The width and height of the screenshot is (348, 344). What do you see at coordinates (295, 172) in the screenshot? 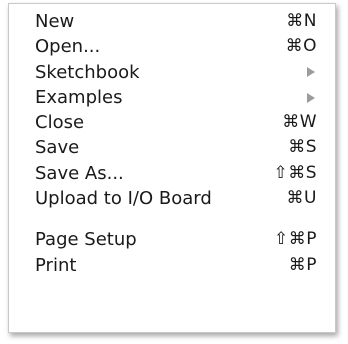
I see `shortcut-label: ⇧⌘S` at bounding box center [295, 172].